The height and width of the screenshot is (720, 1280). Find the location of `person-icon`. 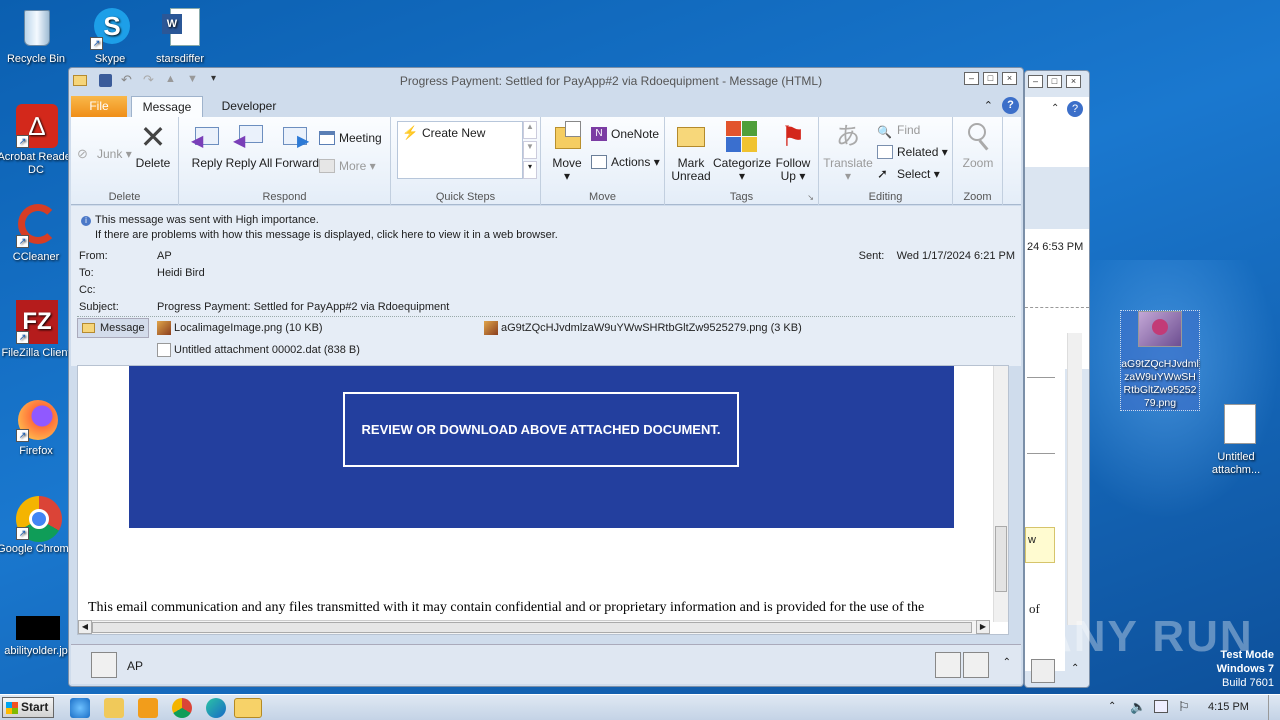

person-icon is located at coordinates (948, 665).